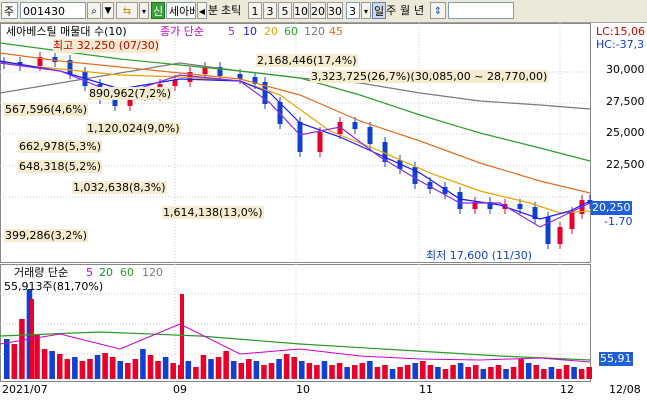 Image resolution: width=647 pixels, height=400 pixels. I want to click on link-icon: ⇆, so click(127, 10).